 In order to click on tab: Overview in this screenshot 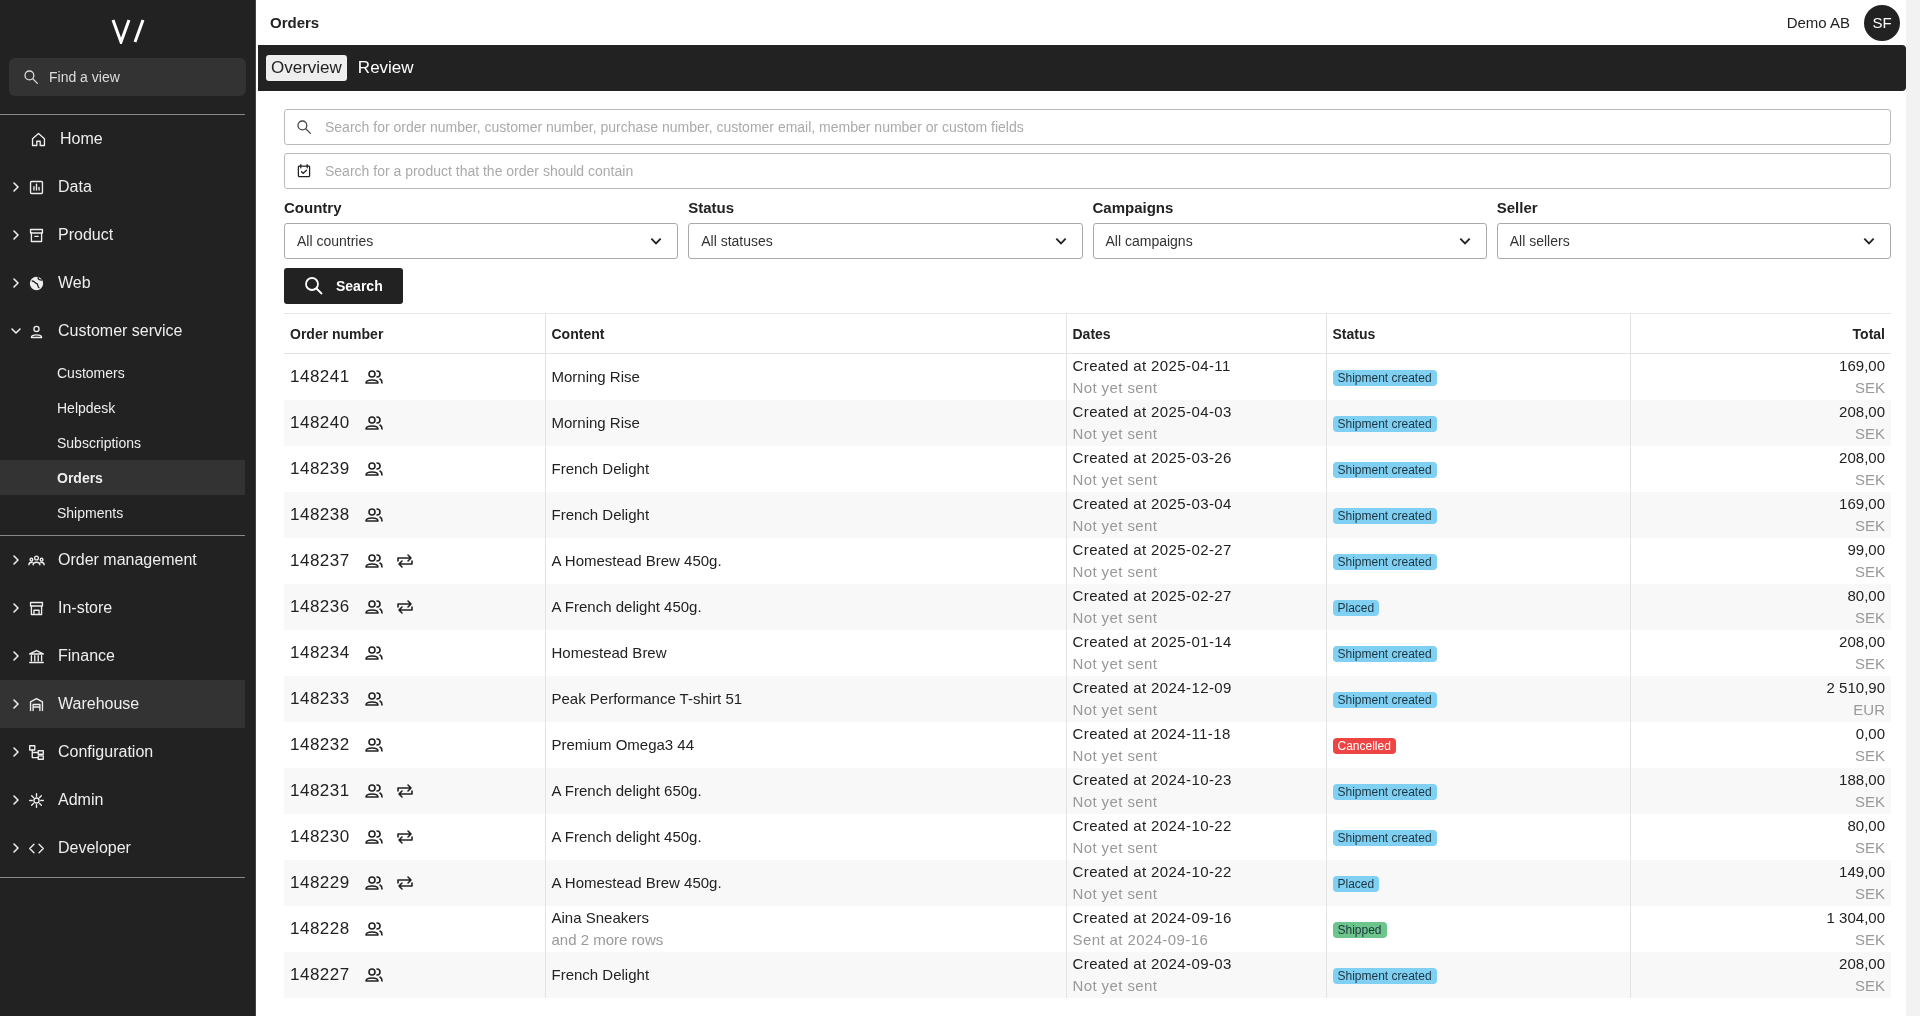, I will do `click(306, 68)`.